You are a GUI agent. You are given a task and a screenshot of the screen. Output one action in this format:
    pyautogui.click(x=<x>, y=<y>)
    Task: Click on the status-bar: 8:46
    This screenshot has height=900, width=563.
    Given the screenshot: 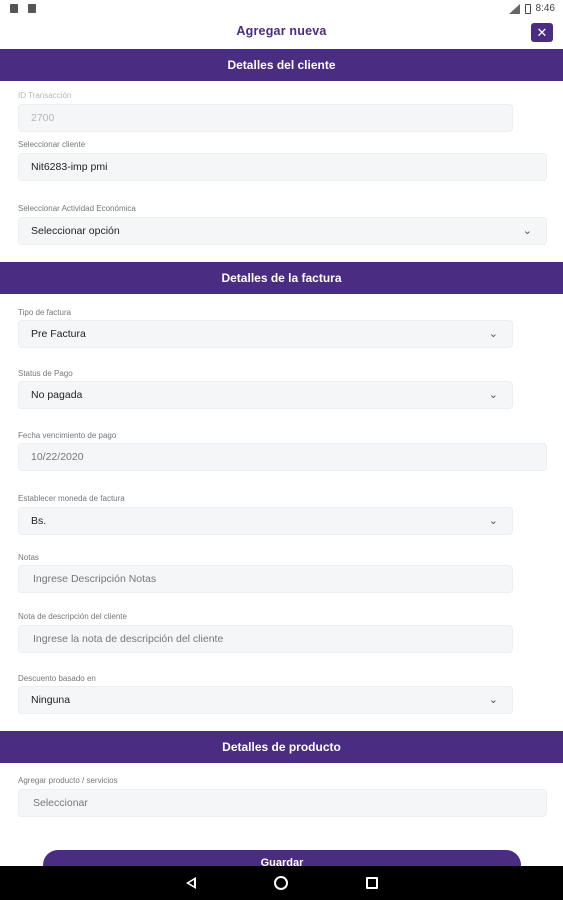 What is the action you would take?
    pyautogui.click(x=281, y=9)
    